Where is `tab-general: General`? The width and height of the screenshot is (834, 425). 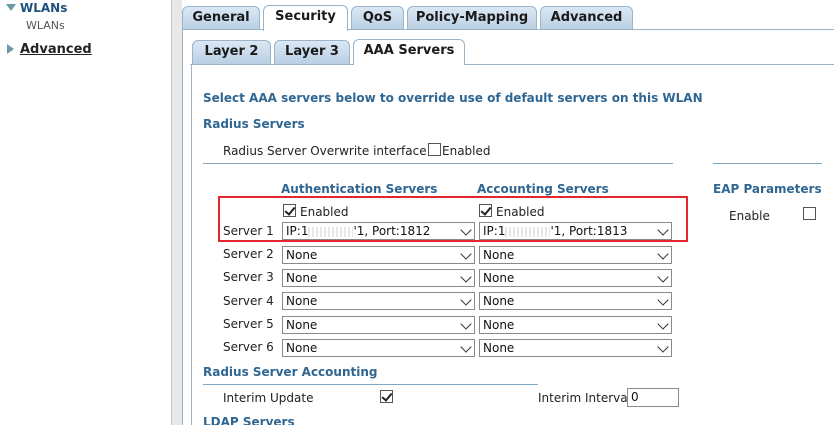
tab-general: General is located at coordinates (221, 18).